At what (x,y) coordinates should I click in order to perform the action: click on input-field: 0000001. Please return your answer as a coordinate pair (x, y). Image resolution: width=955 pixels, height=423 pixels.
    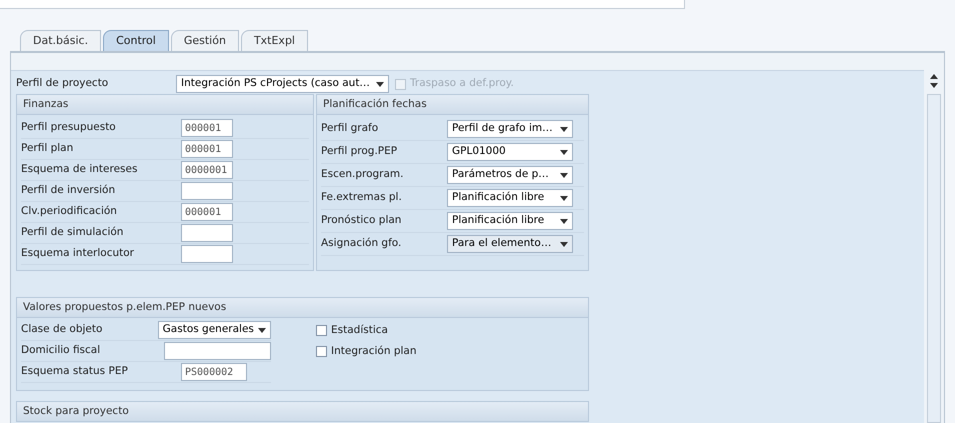
    Looking at the image, I should click on (207, 170).